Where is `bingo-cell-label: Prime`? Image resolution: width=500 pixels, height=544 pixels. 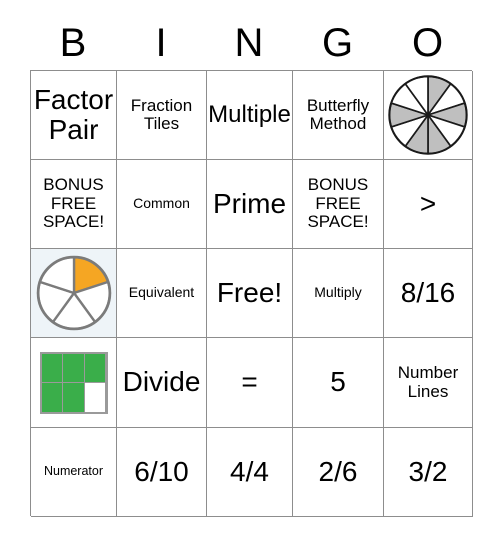
bingo-cell-label: Prime is located at coordinates (249, 203).